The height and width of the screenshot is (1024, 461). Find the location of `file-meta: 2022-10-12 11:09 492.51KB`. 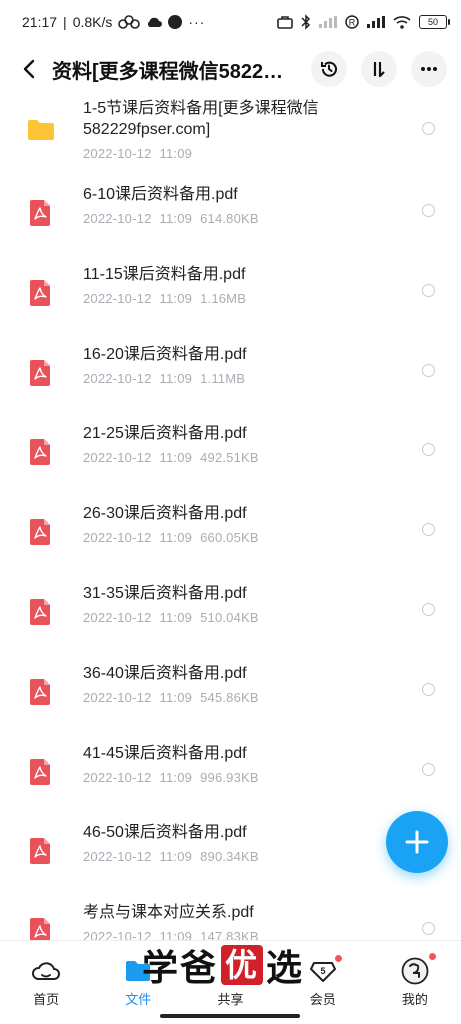

file-meta: 2022-10-12 11:09 492.51KB is located at coordinates (243, 457).